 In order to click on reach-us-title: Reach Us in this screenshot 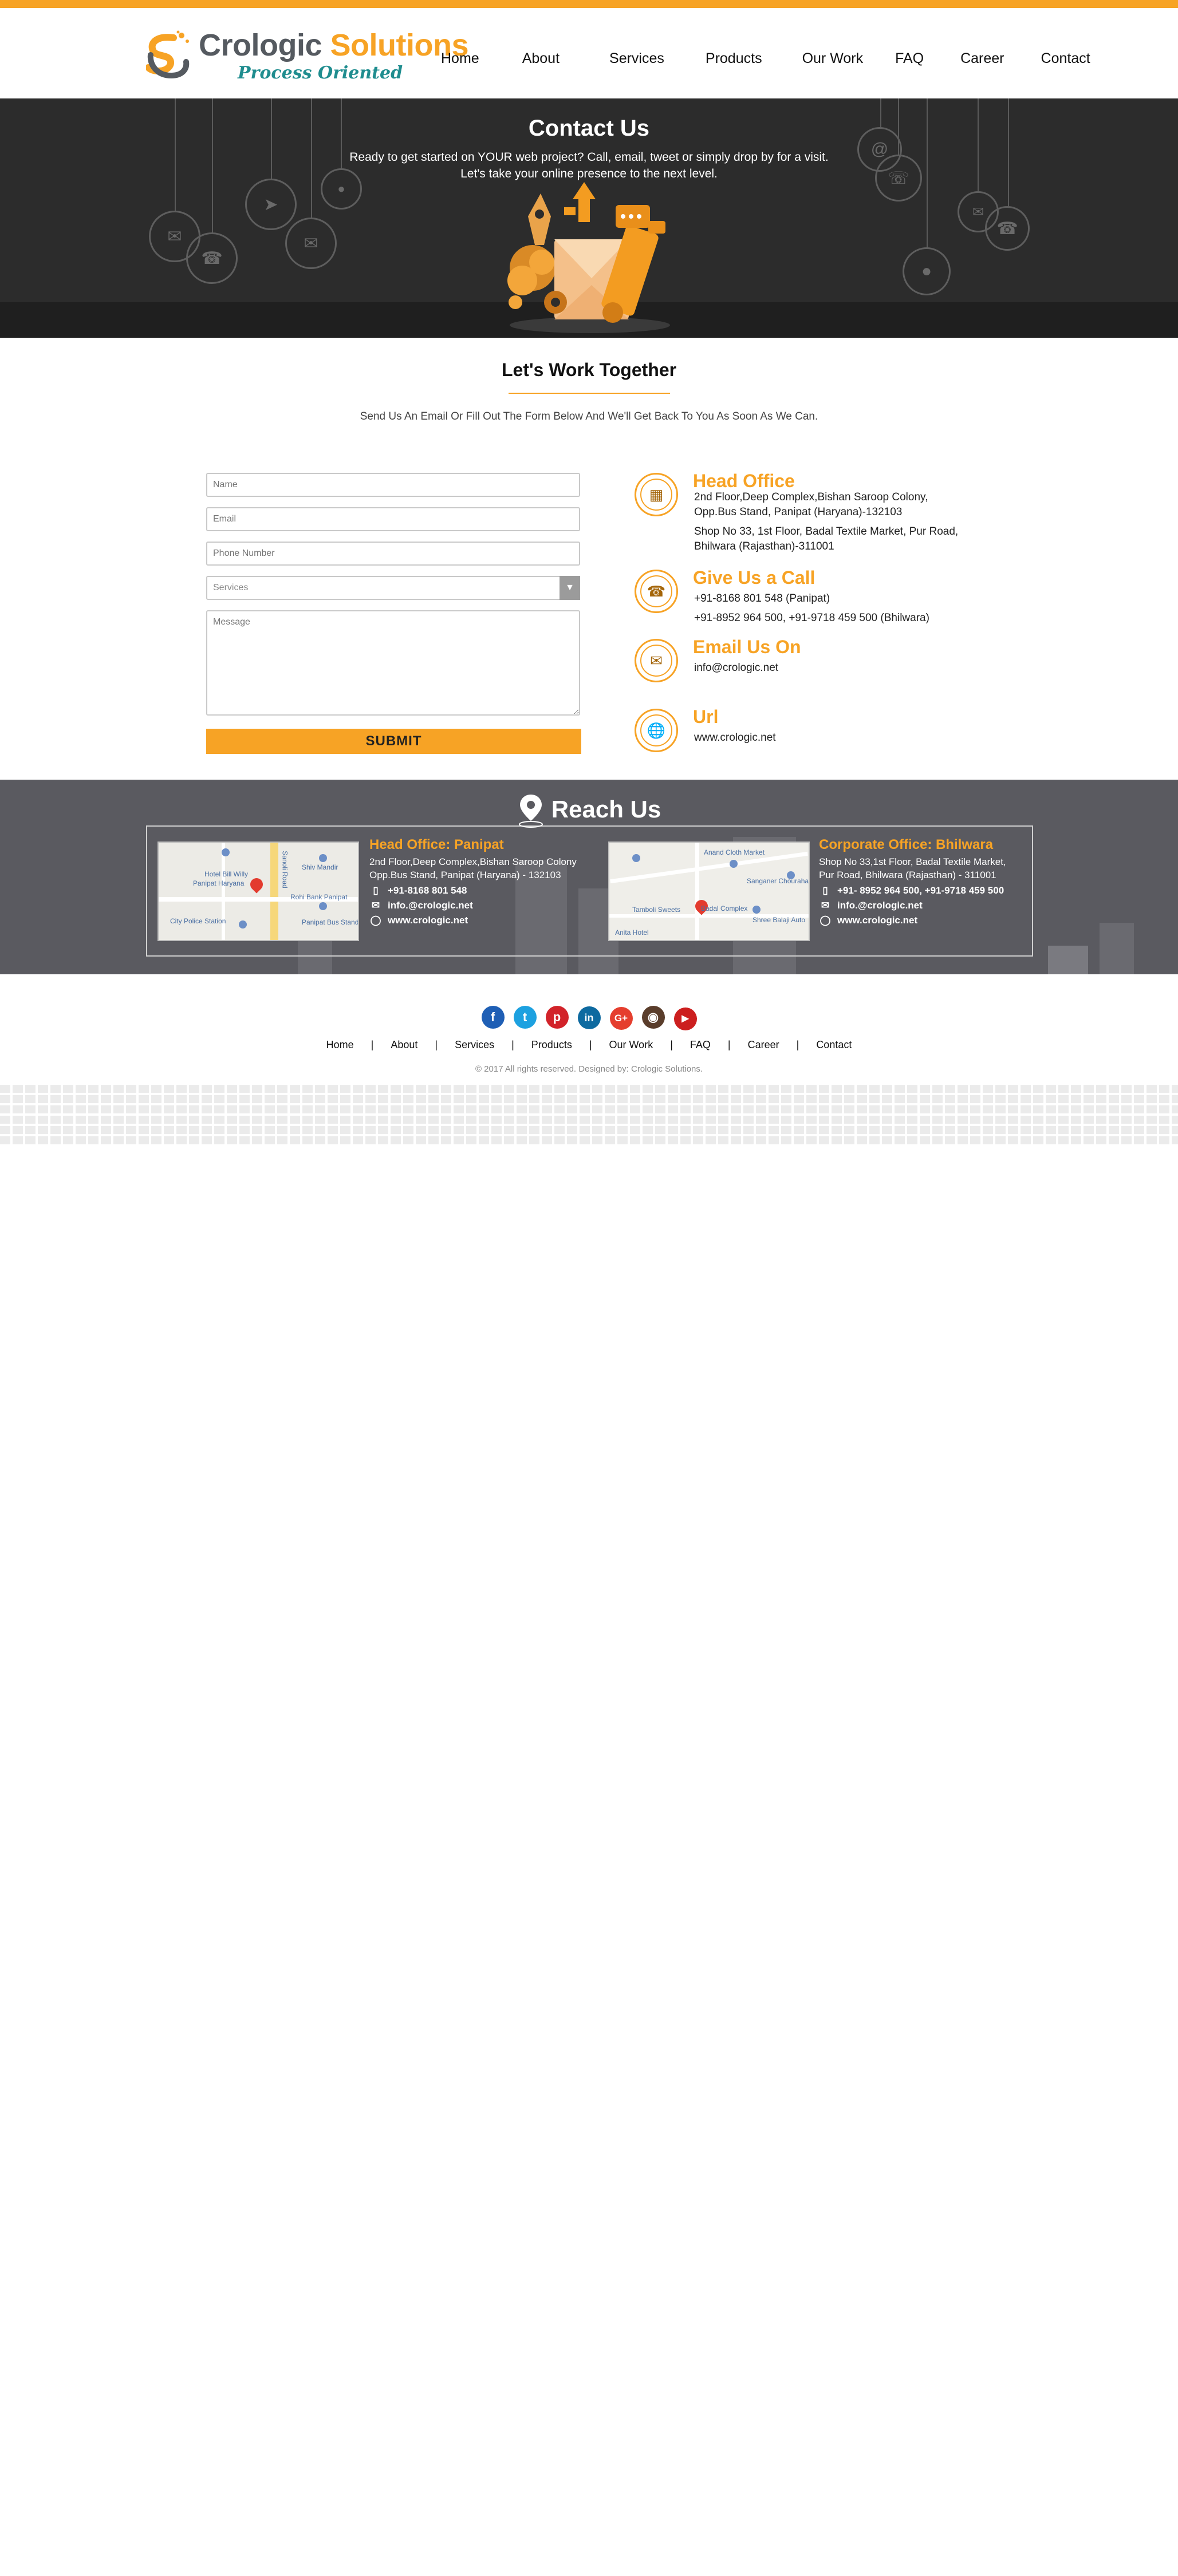, I will do `click(606, 809)`.